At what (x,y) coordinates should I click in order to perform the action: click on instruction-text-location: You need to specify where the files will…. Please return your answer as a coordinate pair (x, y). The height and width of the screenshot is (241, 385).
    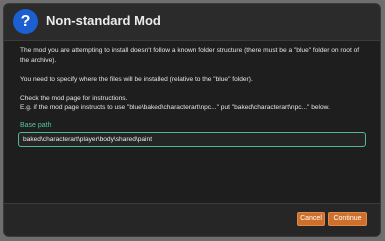
    Looking at the image, I should click on (136, 79).